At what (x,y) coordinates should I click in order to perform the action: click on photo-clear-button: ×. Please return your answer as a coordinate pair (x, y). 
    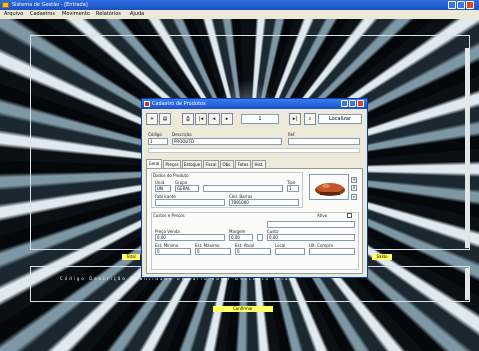
    Looking at the image, I should click on (354, 188).